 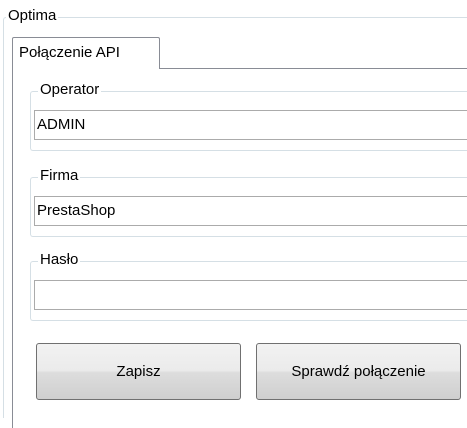 What do you see at coordinates (250, 295) in the screenshot?
I see `password-input` at bounding box center [250, 295].